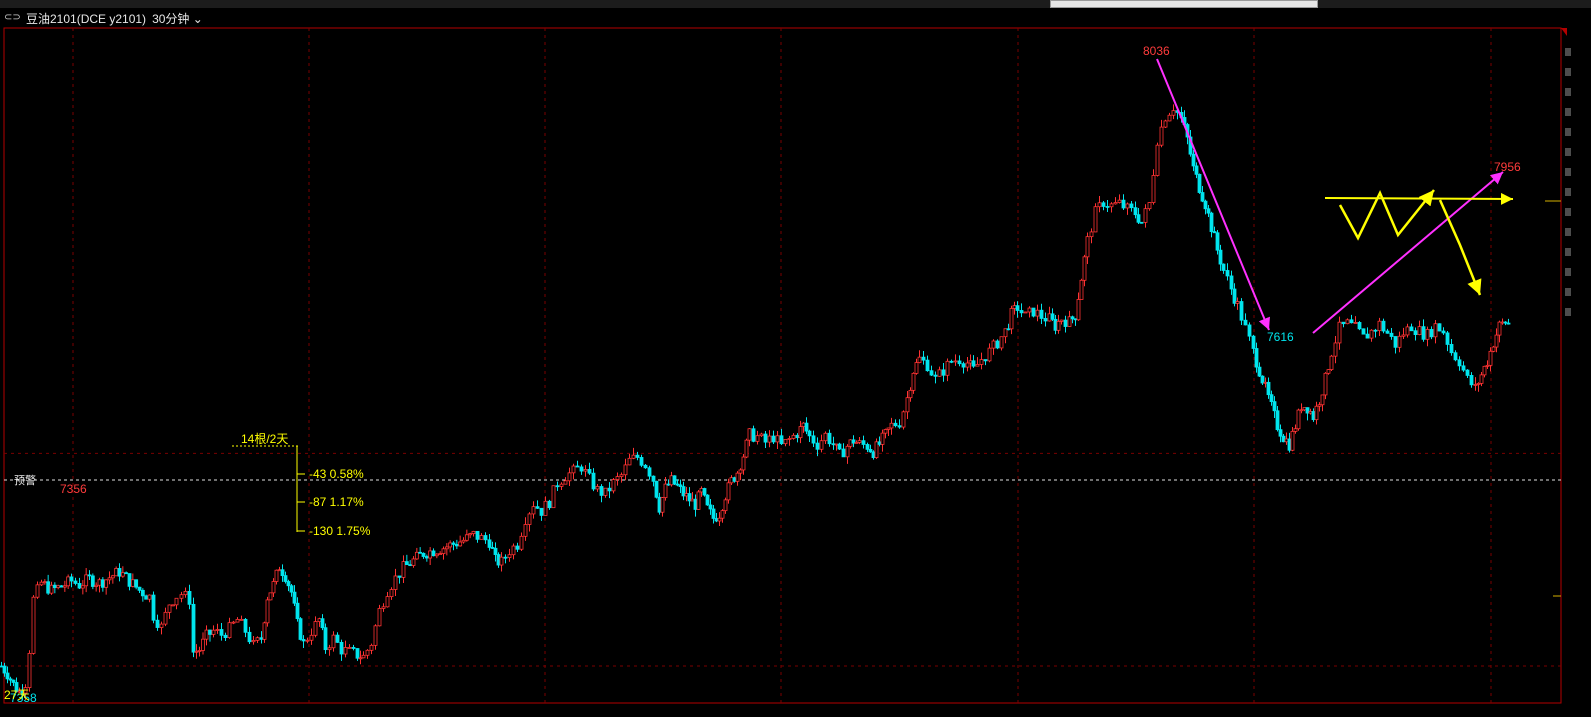 Image resolution: width=1591 pixels, height=717 pixels. Describe the element at coordinates (16, 695) in the screenshot. I see `price-label: 27天` at that location.